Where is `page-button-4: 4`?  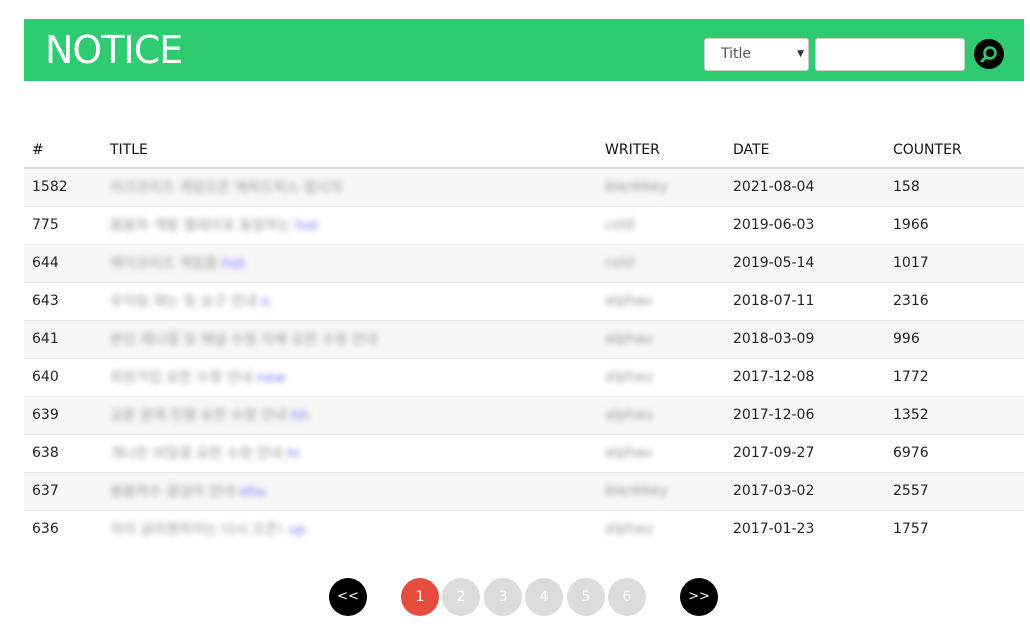
page-button-4: 4 is located at coordinates (544, 597).